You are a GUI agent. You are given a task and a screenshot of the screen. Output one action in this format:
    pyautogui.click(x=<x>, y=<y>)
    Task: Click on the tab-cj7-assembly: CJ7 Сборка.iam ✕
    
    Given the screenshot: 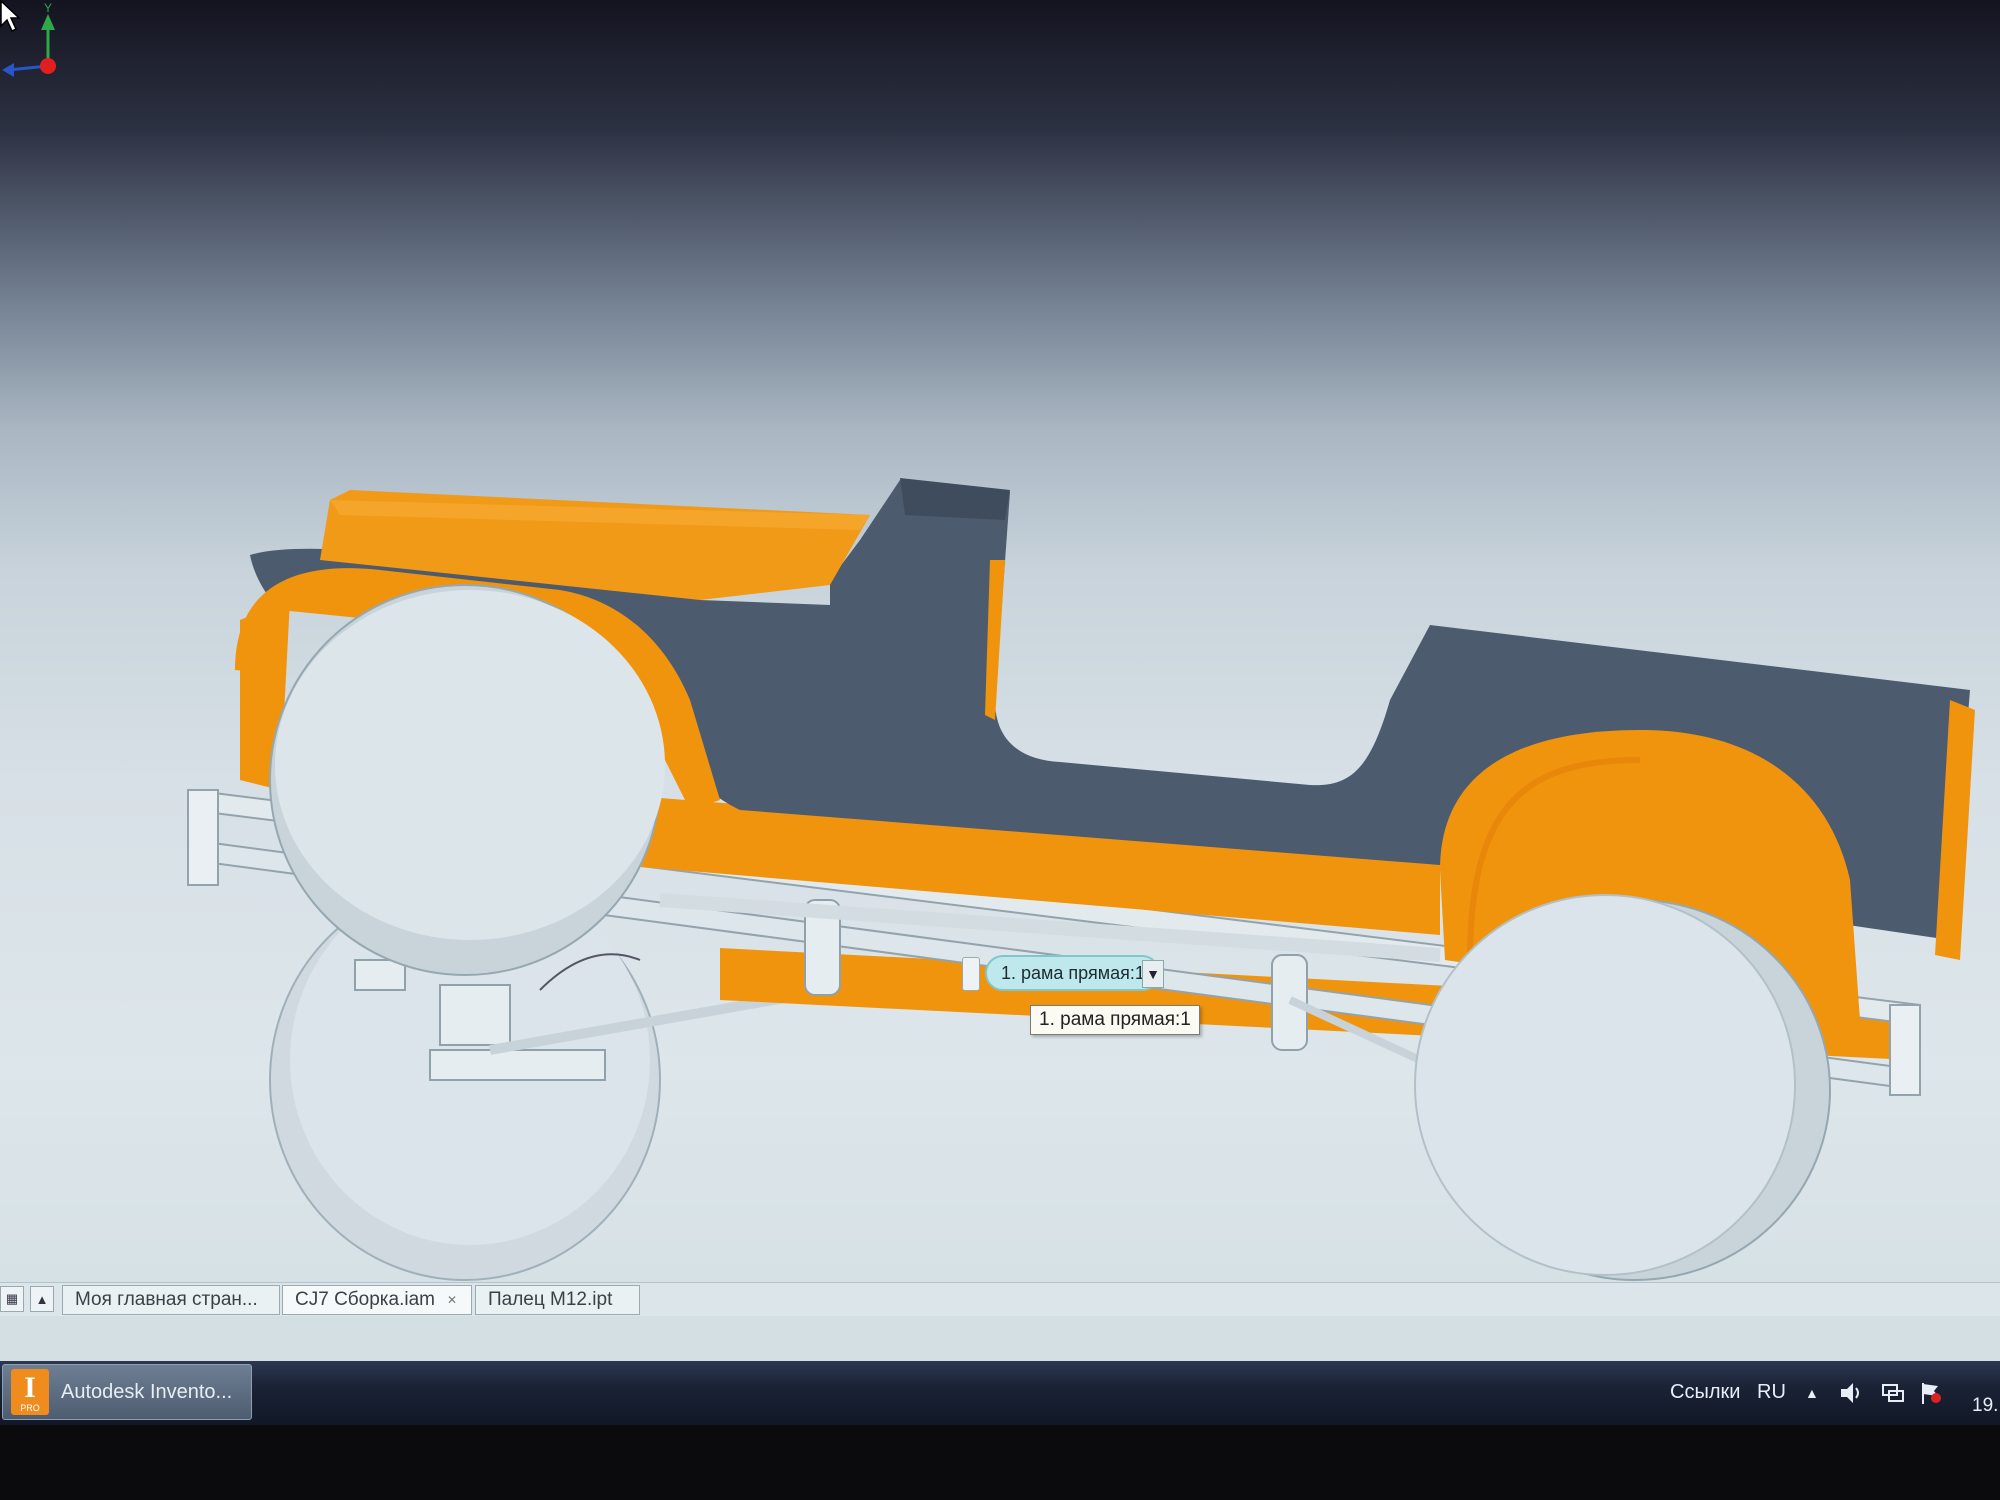 What is the action you would take?
    pyautogui.click(x=377, y=1300)
    